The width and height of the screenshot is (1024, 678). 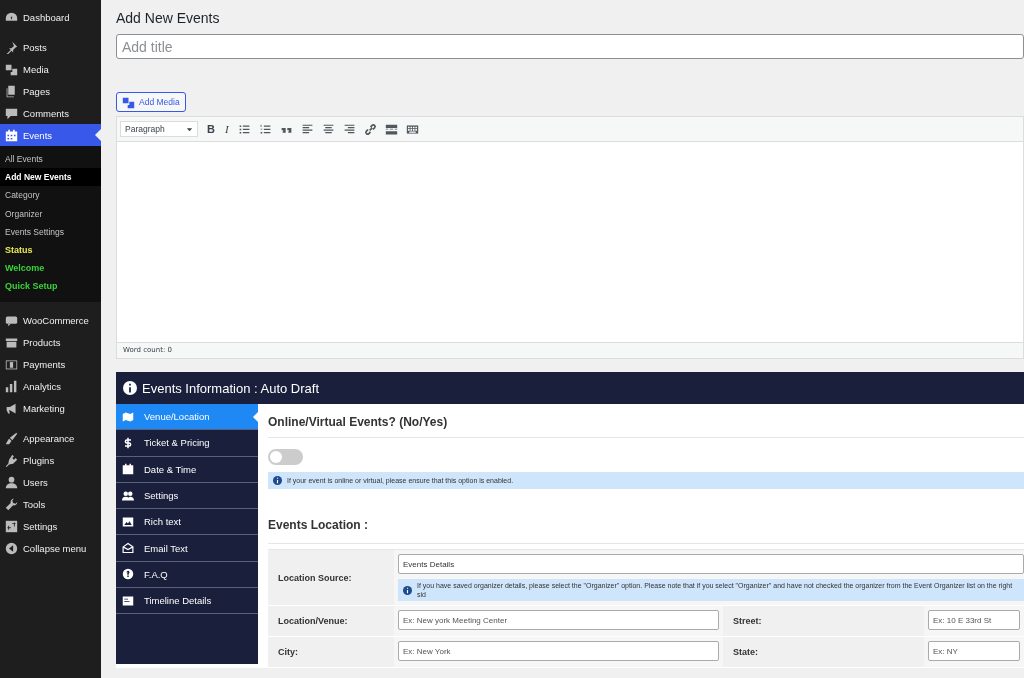 What do you see at coordinates (370, 129) in the screenshot?
I see `link-icon` at bounding box center [370, 129].